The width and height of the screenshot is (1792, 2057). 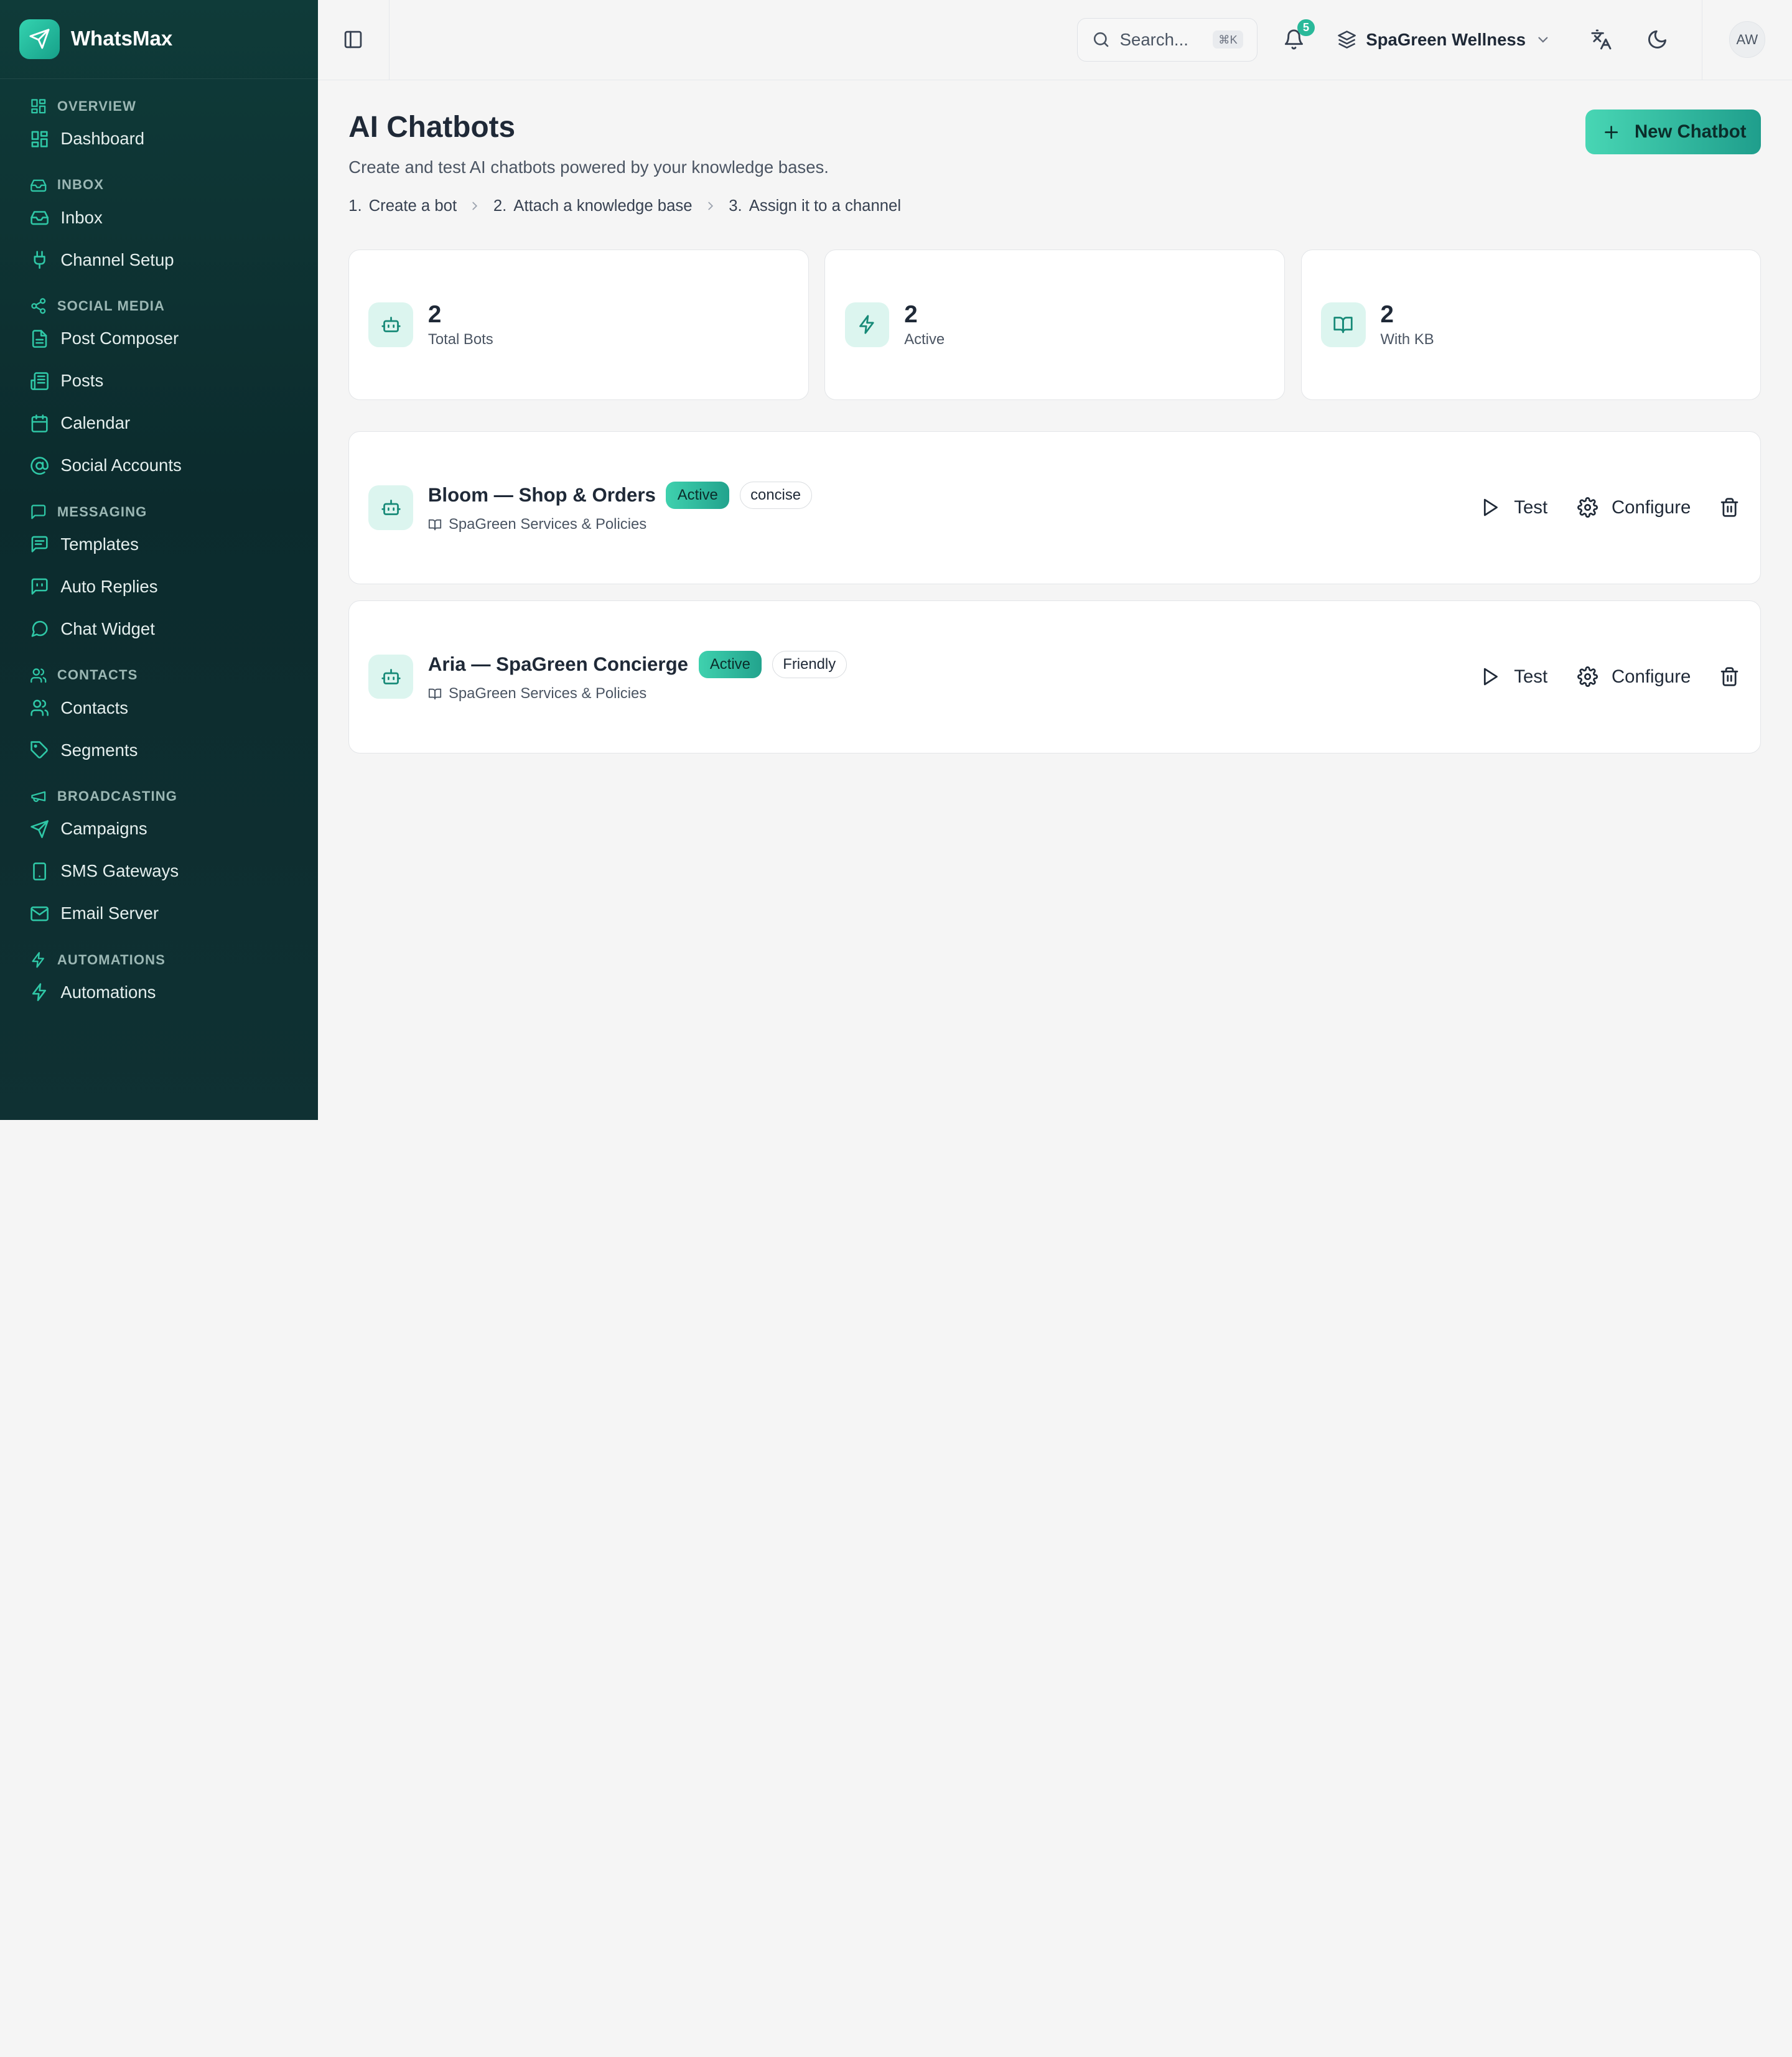 I want to click on stat-label: With KB, so click(x=1407, y=339).